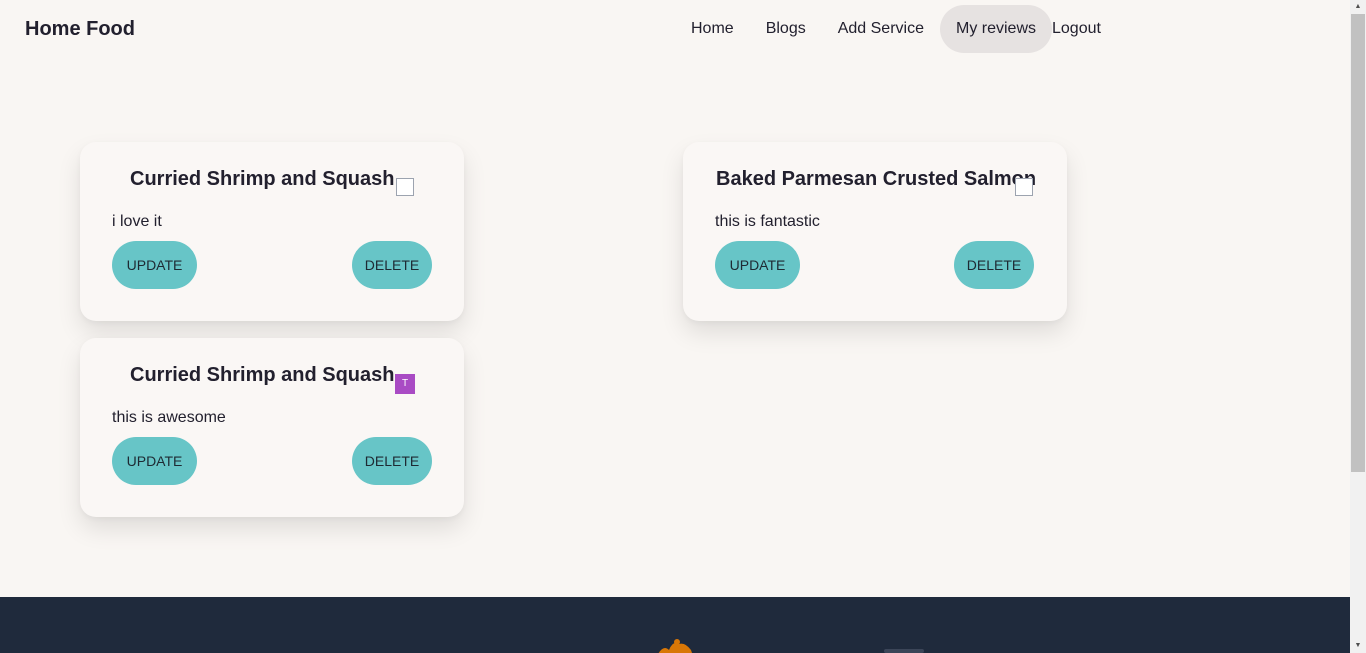 This screenshot has height=653, width=1366. I want to click on review-text: i love it, so click(137, 221).